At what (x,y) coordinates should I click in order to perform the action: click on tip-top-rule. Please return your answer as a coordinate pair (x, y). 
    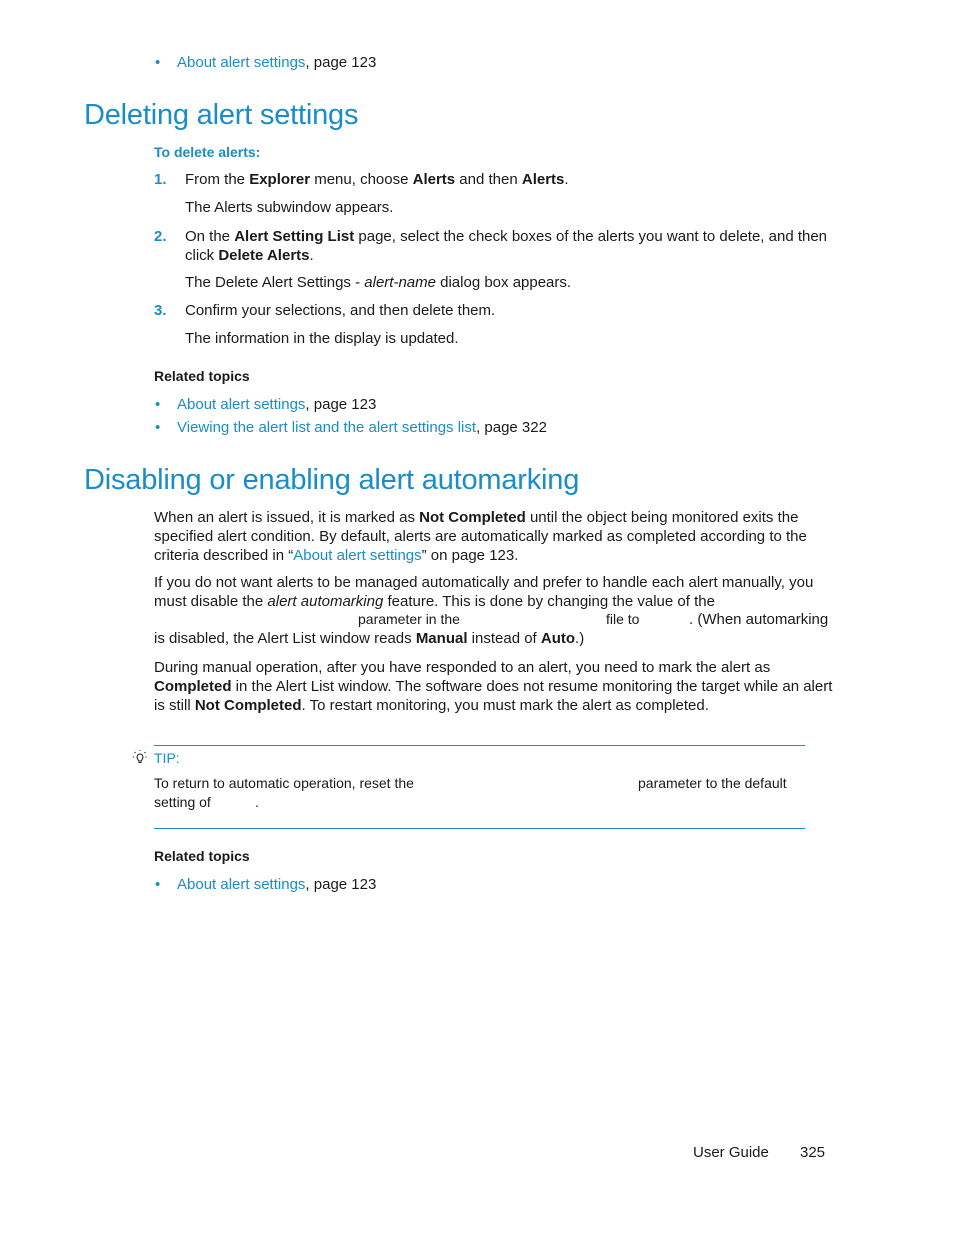
    Looking at the image, I should click on (479, 745).